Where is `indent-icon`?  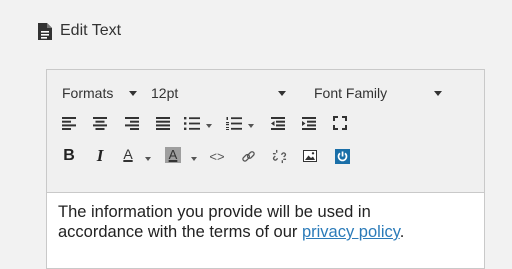 indent-icon is located at coordinates (309, 123).